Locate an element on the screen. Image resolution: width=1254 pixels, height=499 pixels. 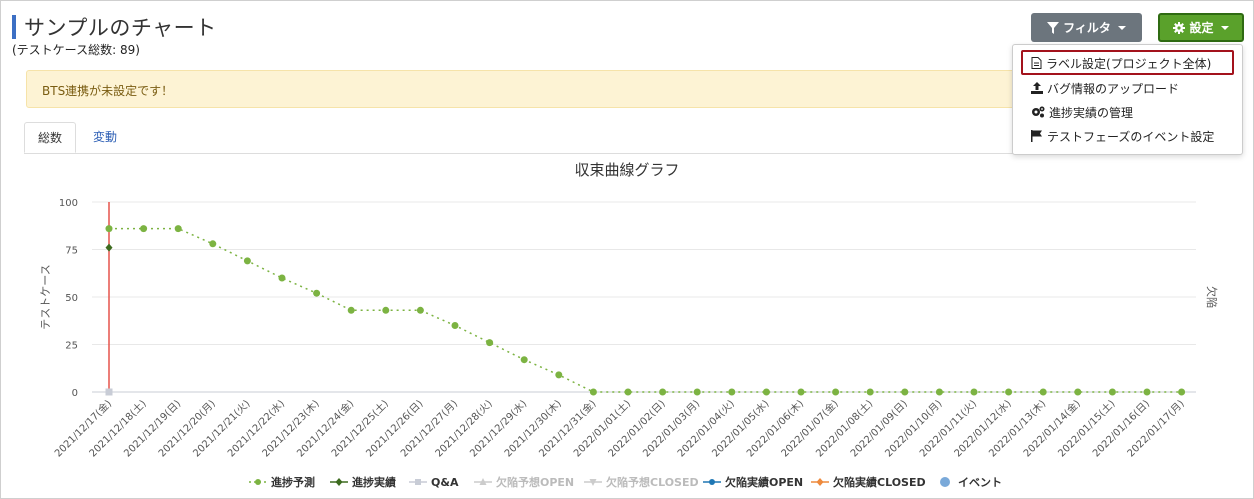
x-tick-label: 2022/01/07(金) is located at coordinates (809, 428).